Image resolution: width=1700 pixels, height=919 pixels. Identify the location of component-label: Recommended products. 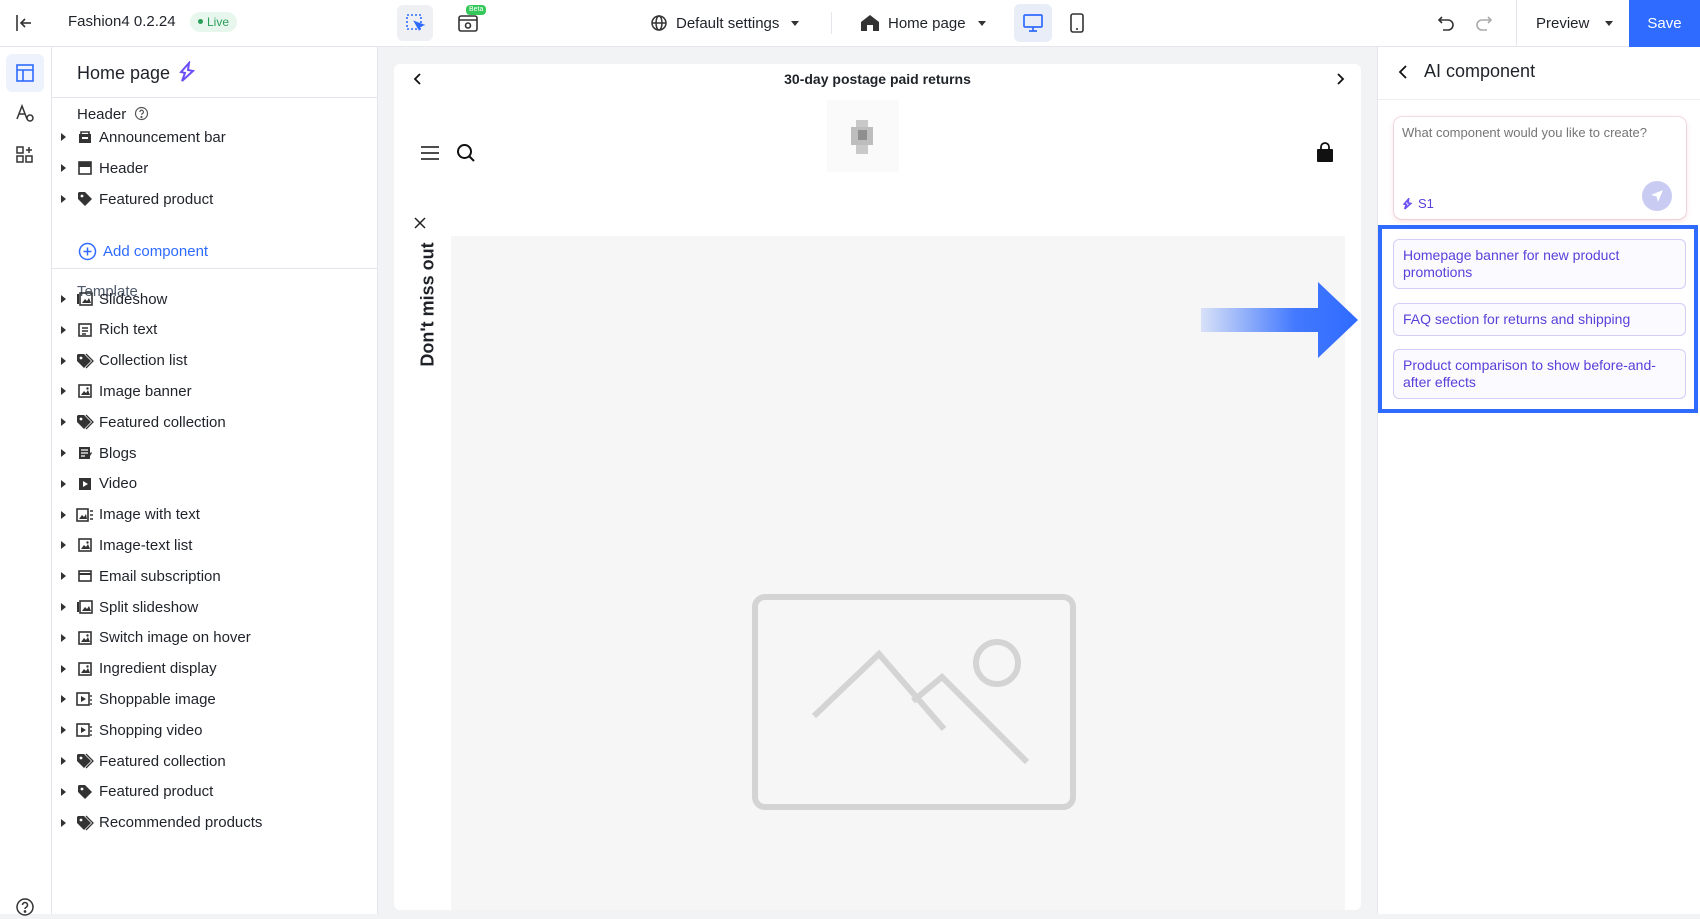
(181, 823).